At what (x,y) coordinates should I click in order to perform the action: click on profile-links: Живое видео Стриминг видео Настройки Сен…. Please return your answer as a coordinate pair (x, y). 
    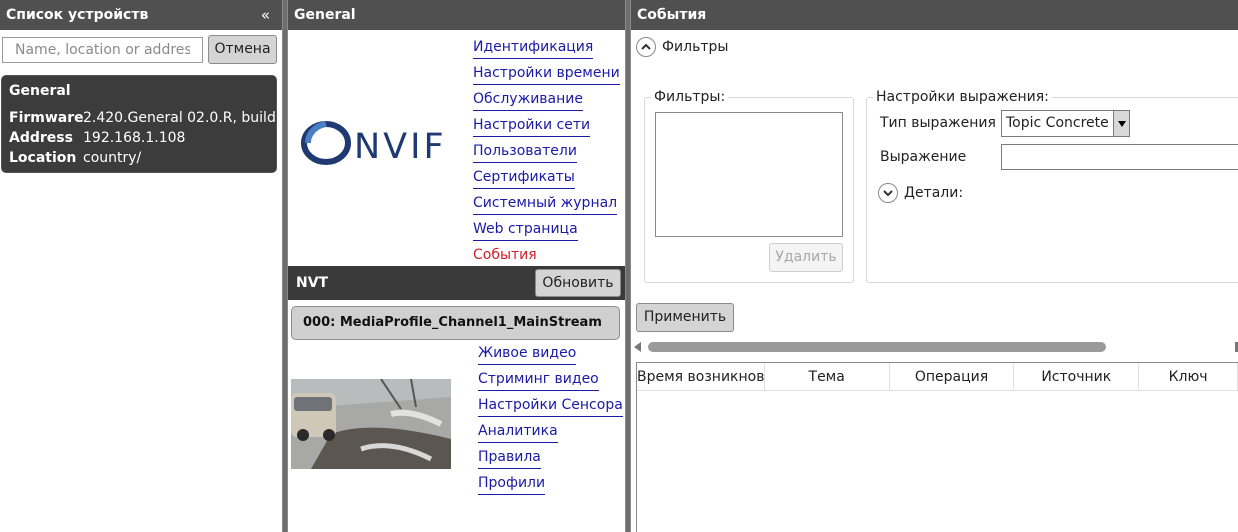
    Looking at the image, I should click on (550, 420).